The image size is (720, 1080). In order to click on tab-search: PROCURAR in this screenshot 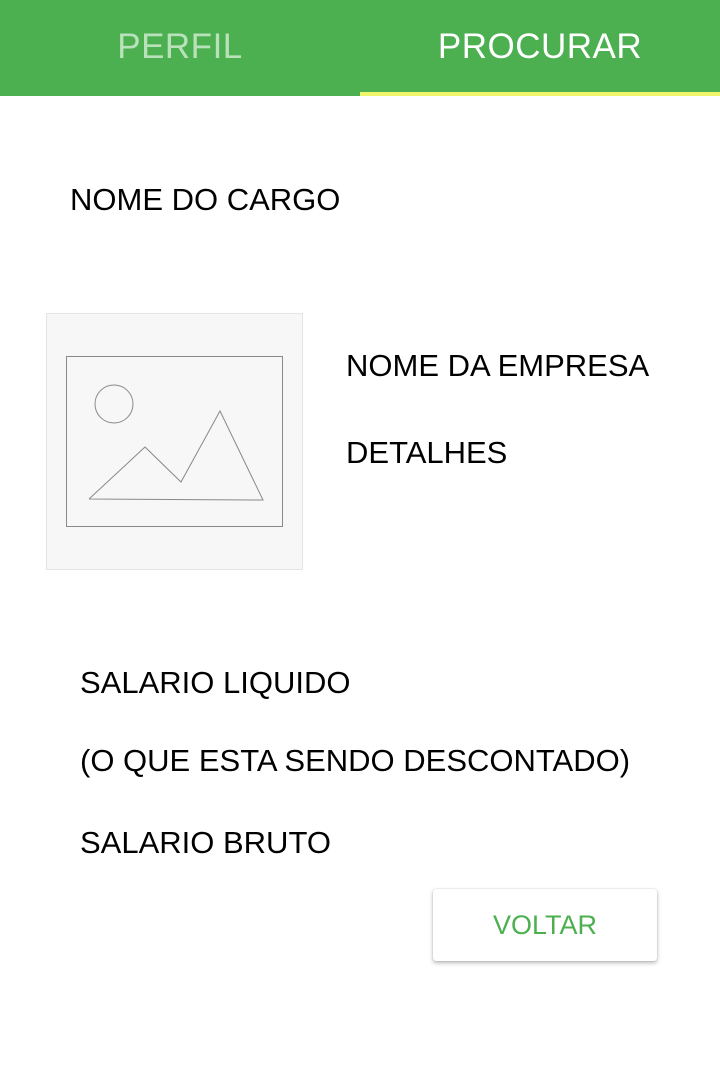, I will do `click(540, 48)`.